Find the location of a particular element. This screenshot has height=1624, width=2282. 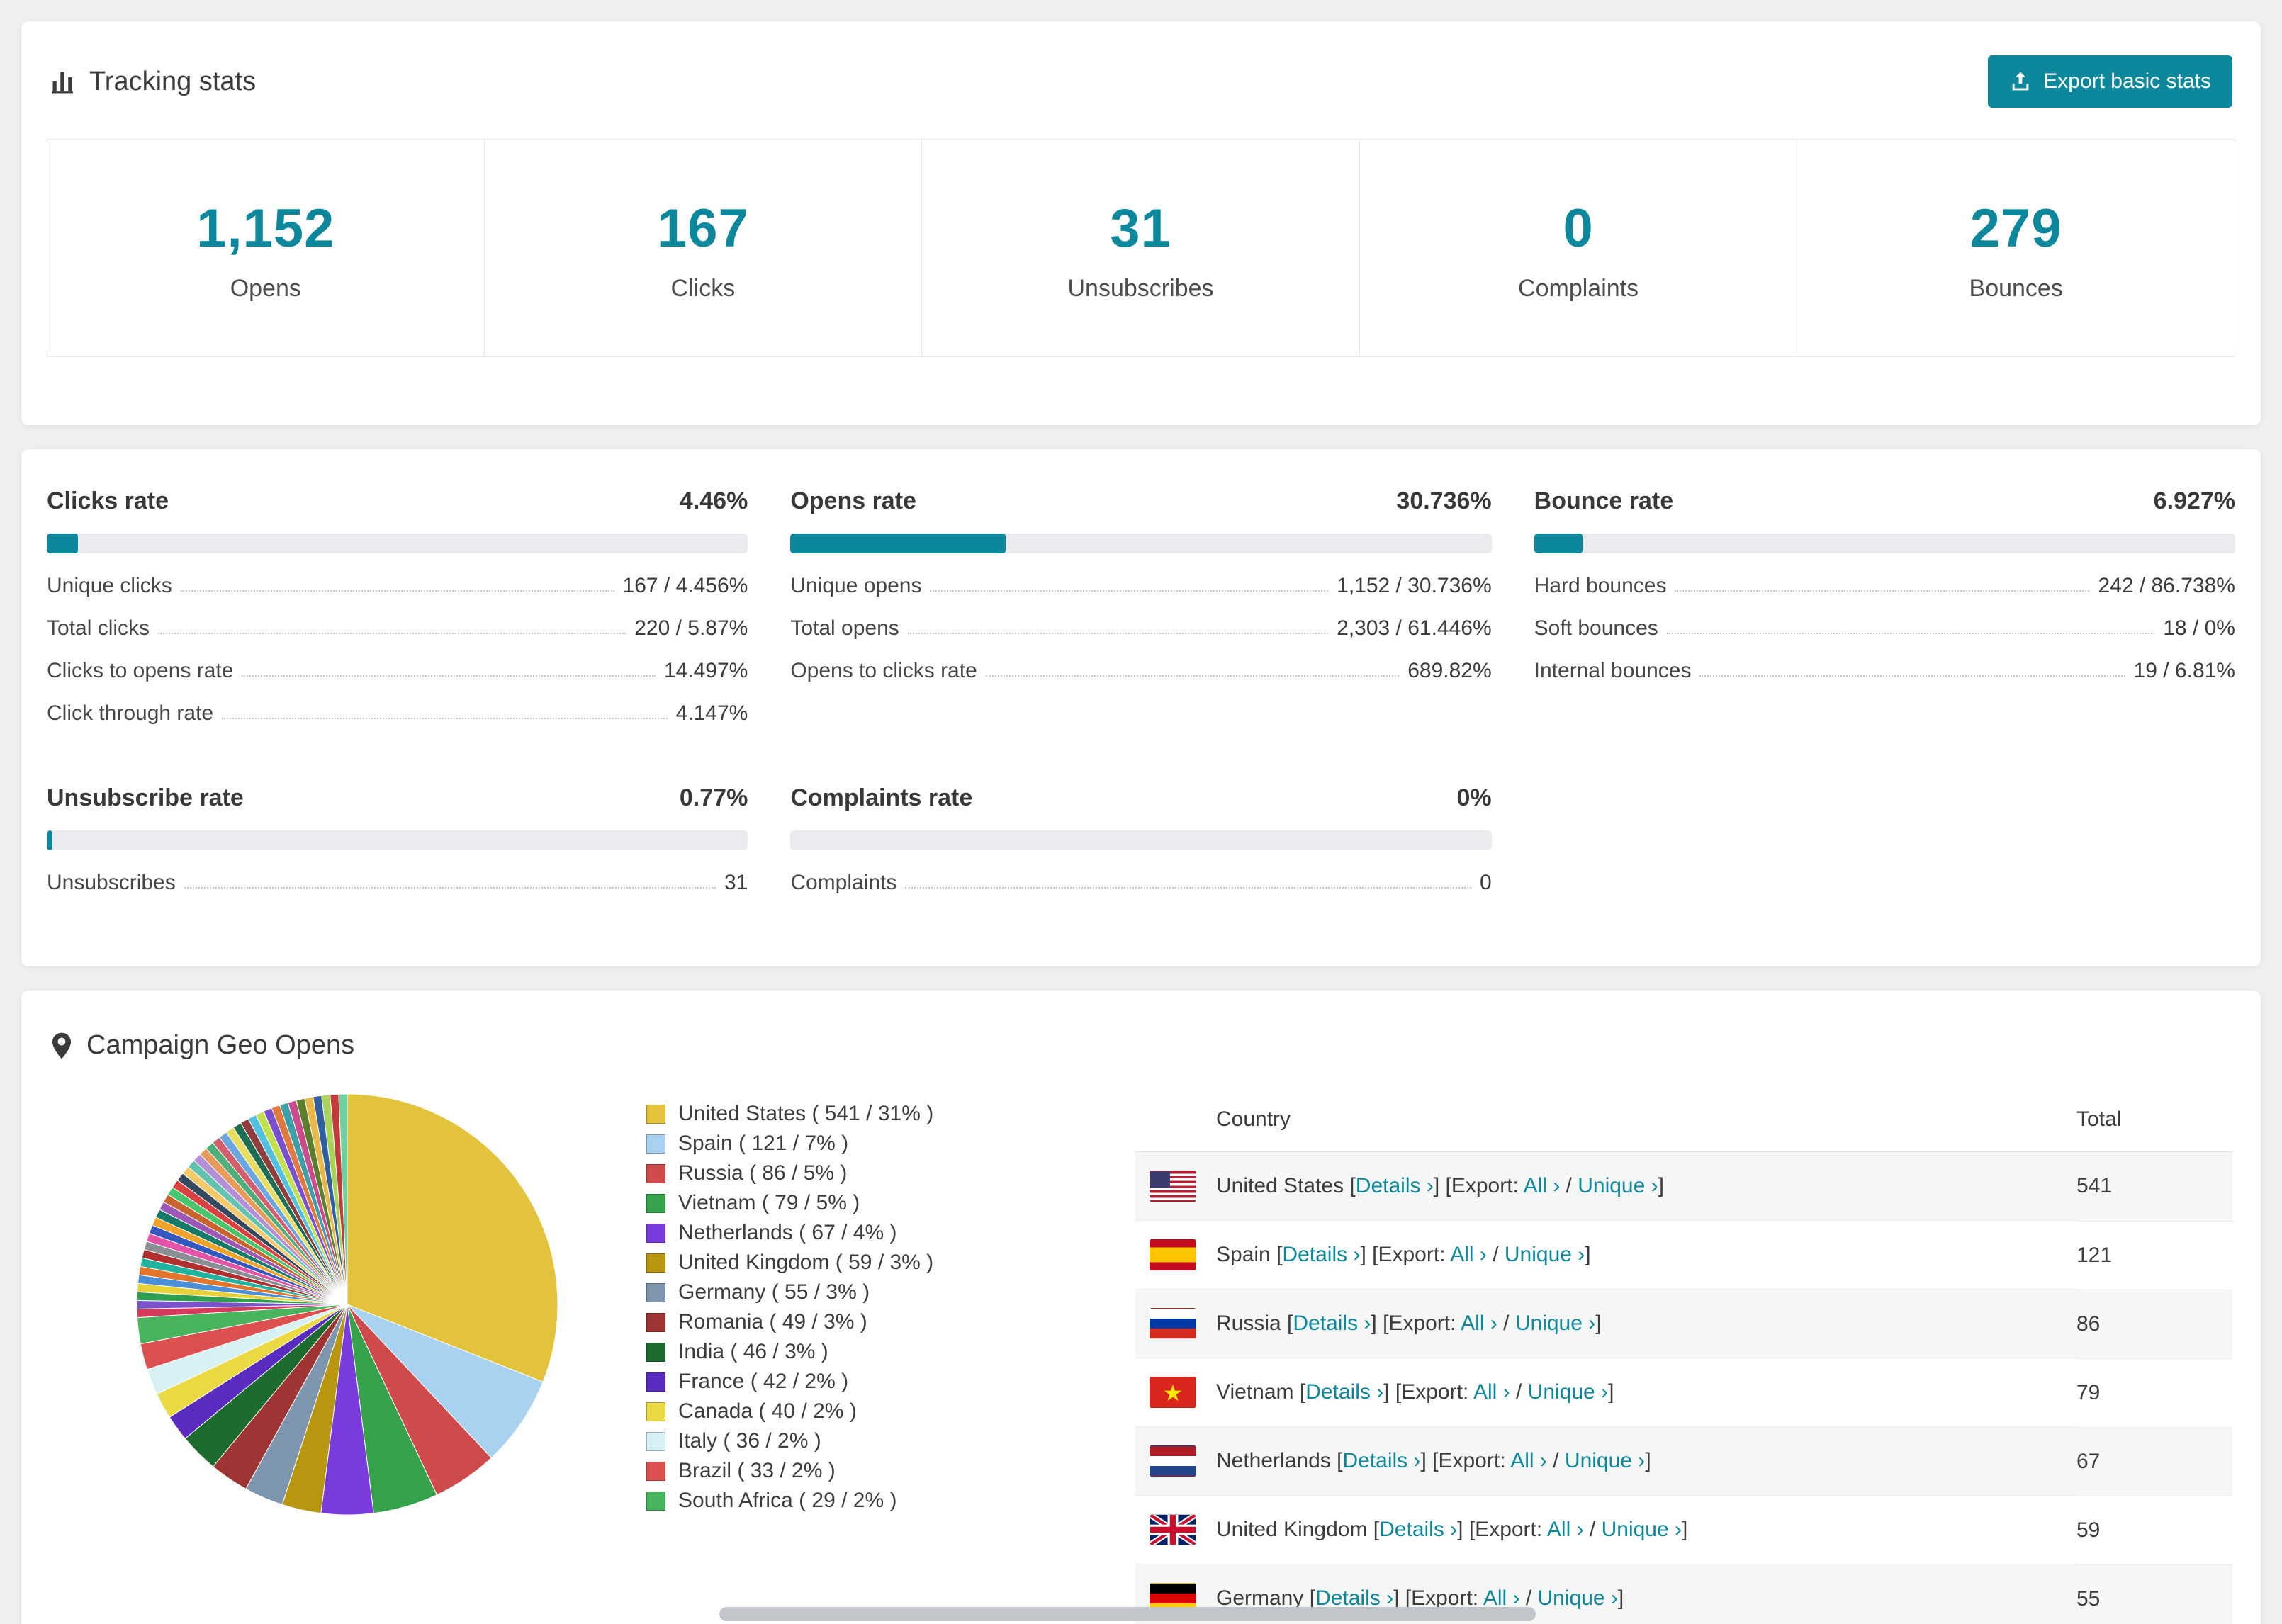

rate-detail-label: Unsubscribes is located at coordinates (112, 883).